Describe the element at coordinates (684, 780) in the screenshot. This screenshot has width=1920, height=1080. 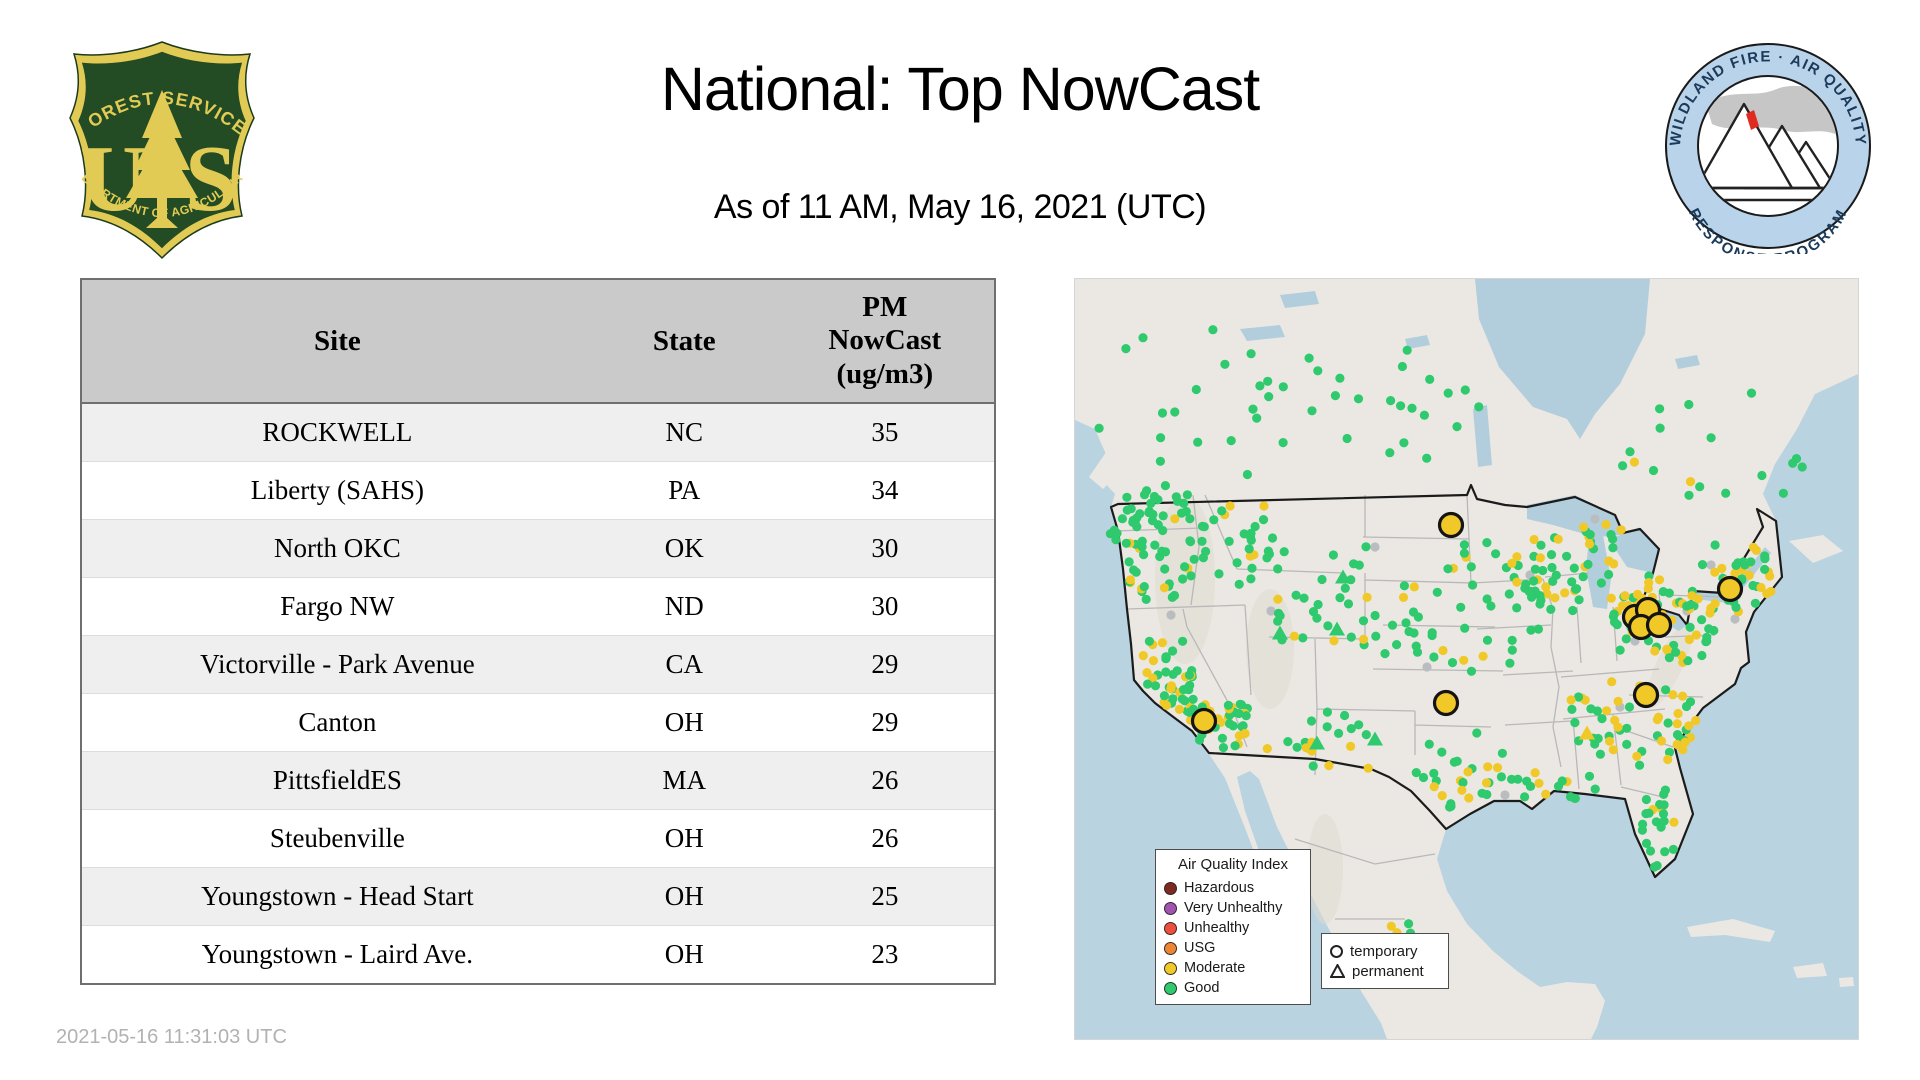
I see `state-cell: MA` at that location.